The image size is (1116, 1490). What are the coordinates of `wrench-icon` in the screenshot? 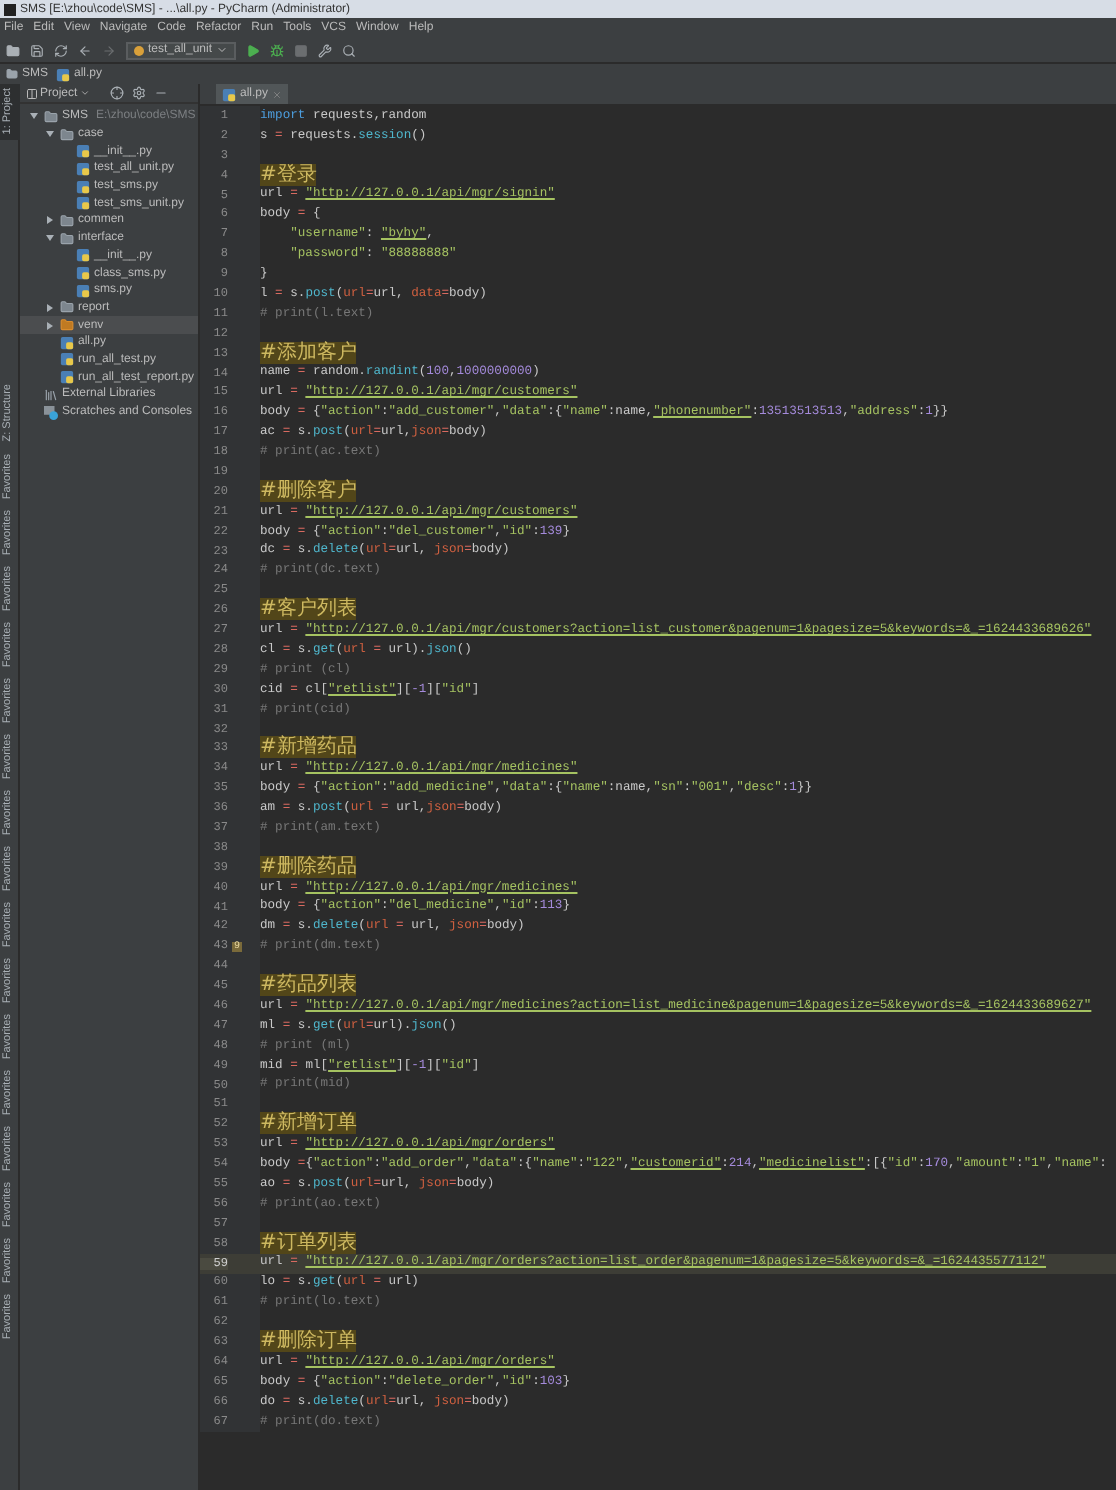 It's located at (325, 50).